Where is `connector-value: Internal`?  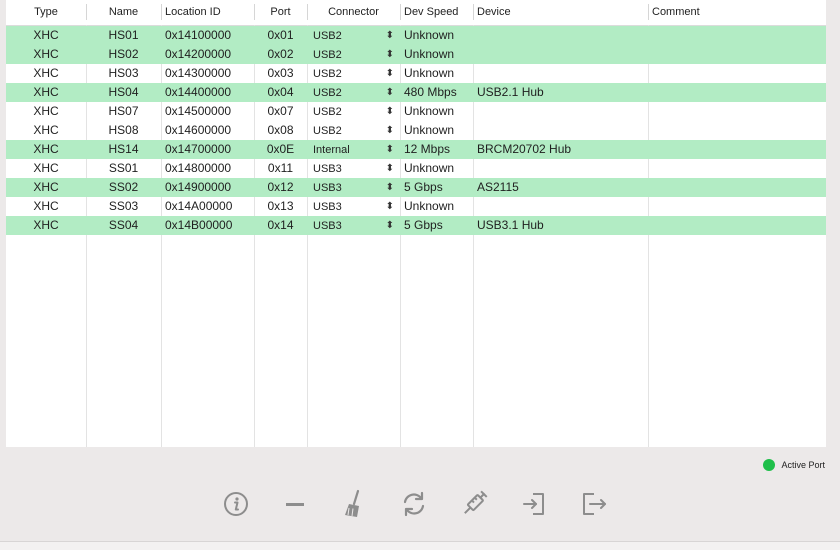
connector-value: Internal is located at coordinates (331, 150).